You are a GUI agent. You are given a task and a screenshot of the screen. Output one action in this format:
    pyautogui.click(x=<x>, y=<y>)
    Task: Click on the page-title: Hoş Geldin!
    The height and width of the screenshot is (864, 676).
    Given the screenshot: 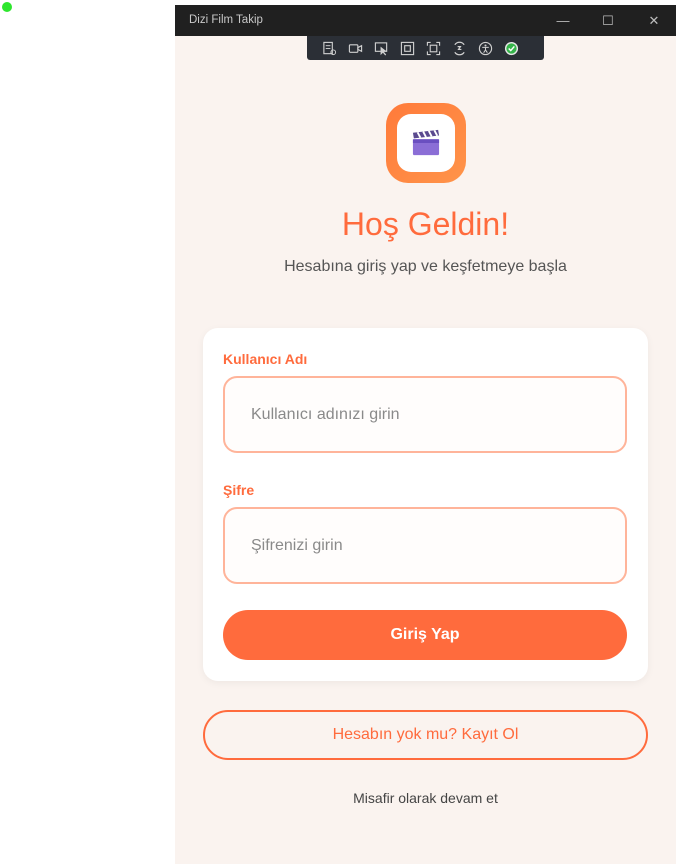 What is the action you would take?
    pyautogui.click(x=425, y=224)
    